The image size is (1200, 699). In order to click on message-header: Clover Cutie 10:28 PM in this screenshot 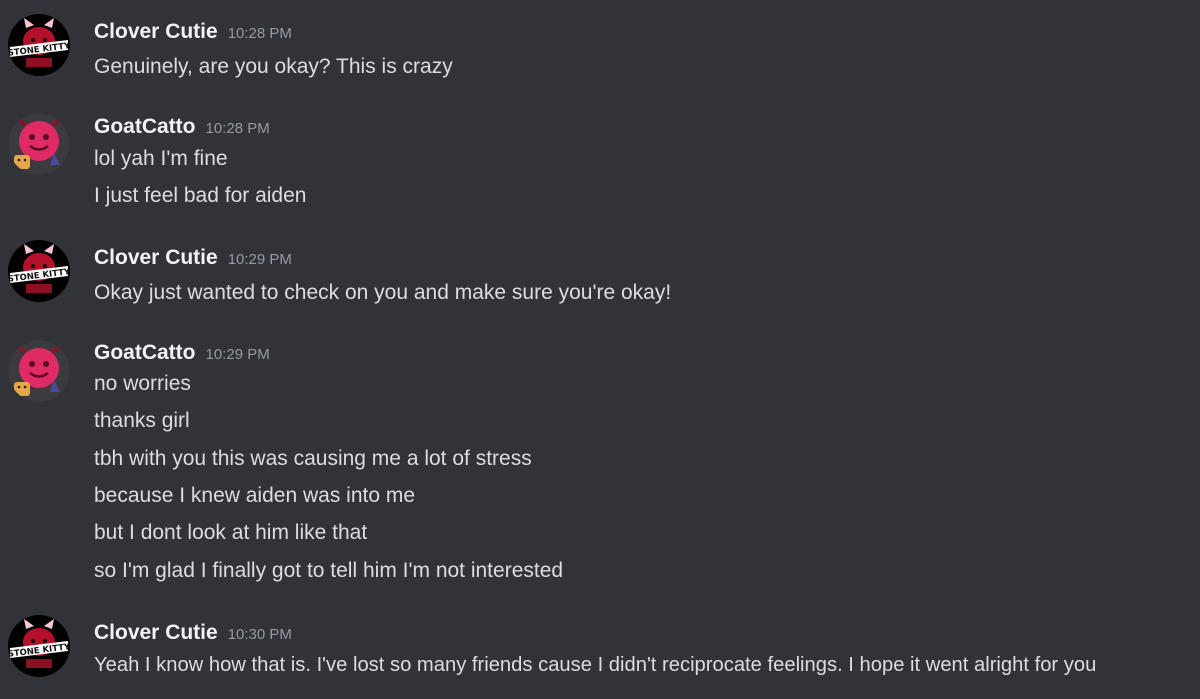, I will do `click(193, 32)`.